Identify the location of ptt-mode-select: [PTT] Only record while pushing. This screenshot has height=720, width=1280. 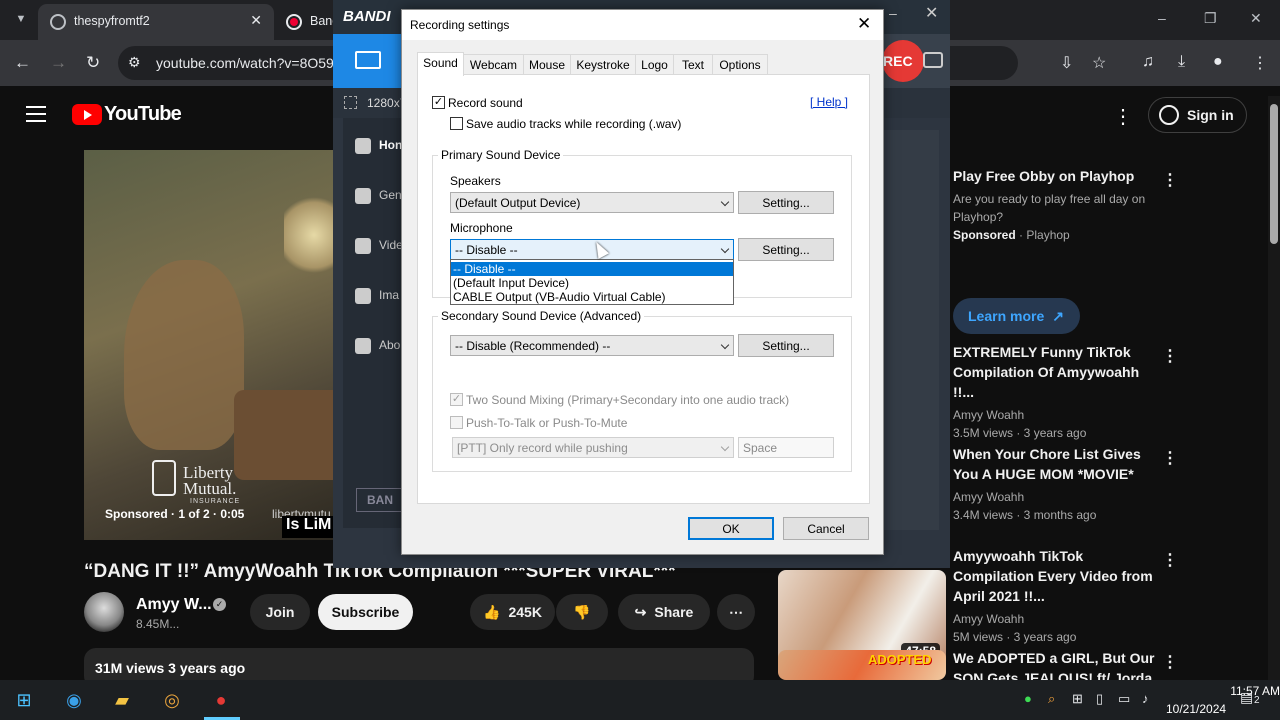
(593, 447).